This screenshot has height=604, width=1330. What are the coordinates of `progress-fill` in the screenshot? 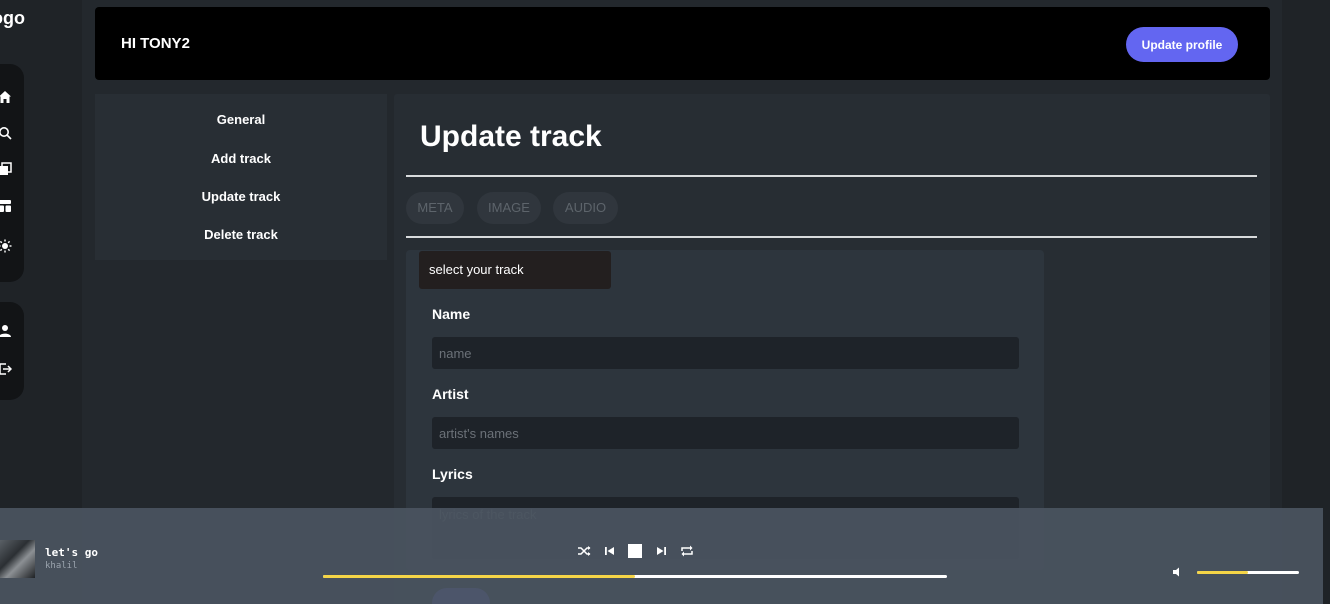 It's located at (479, 576).